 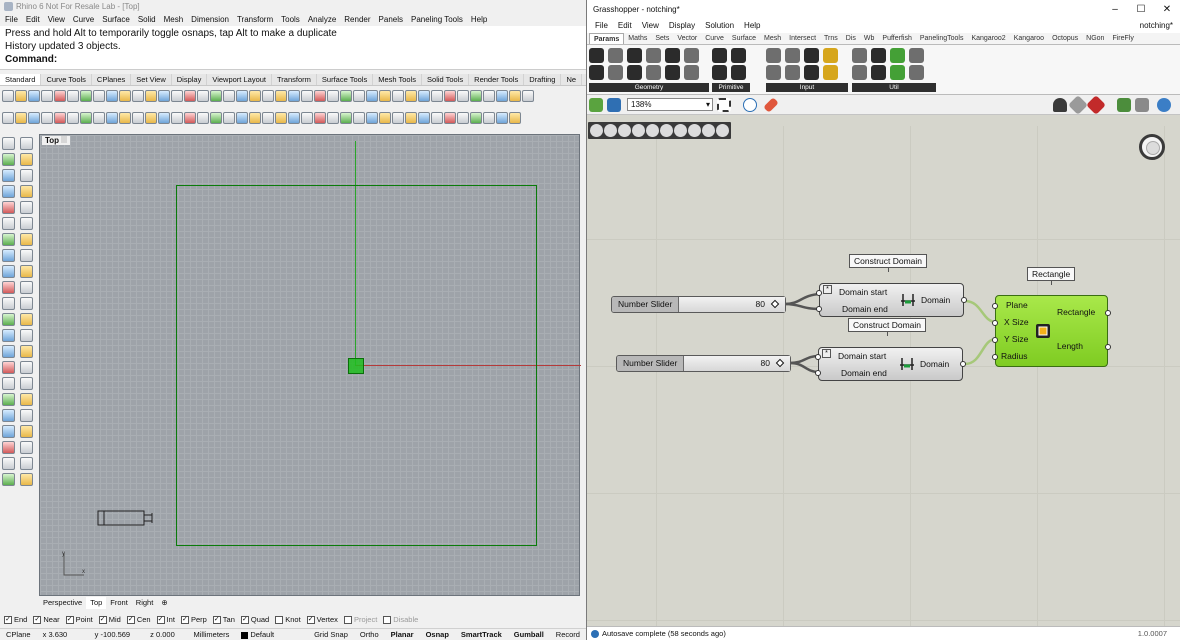 What do you see at coordinates (497, 79) in the screenshot?
I see `tab-render-tools: Render Tools` at bounding box center [497, 79].